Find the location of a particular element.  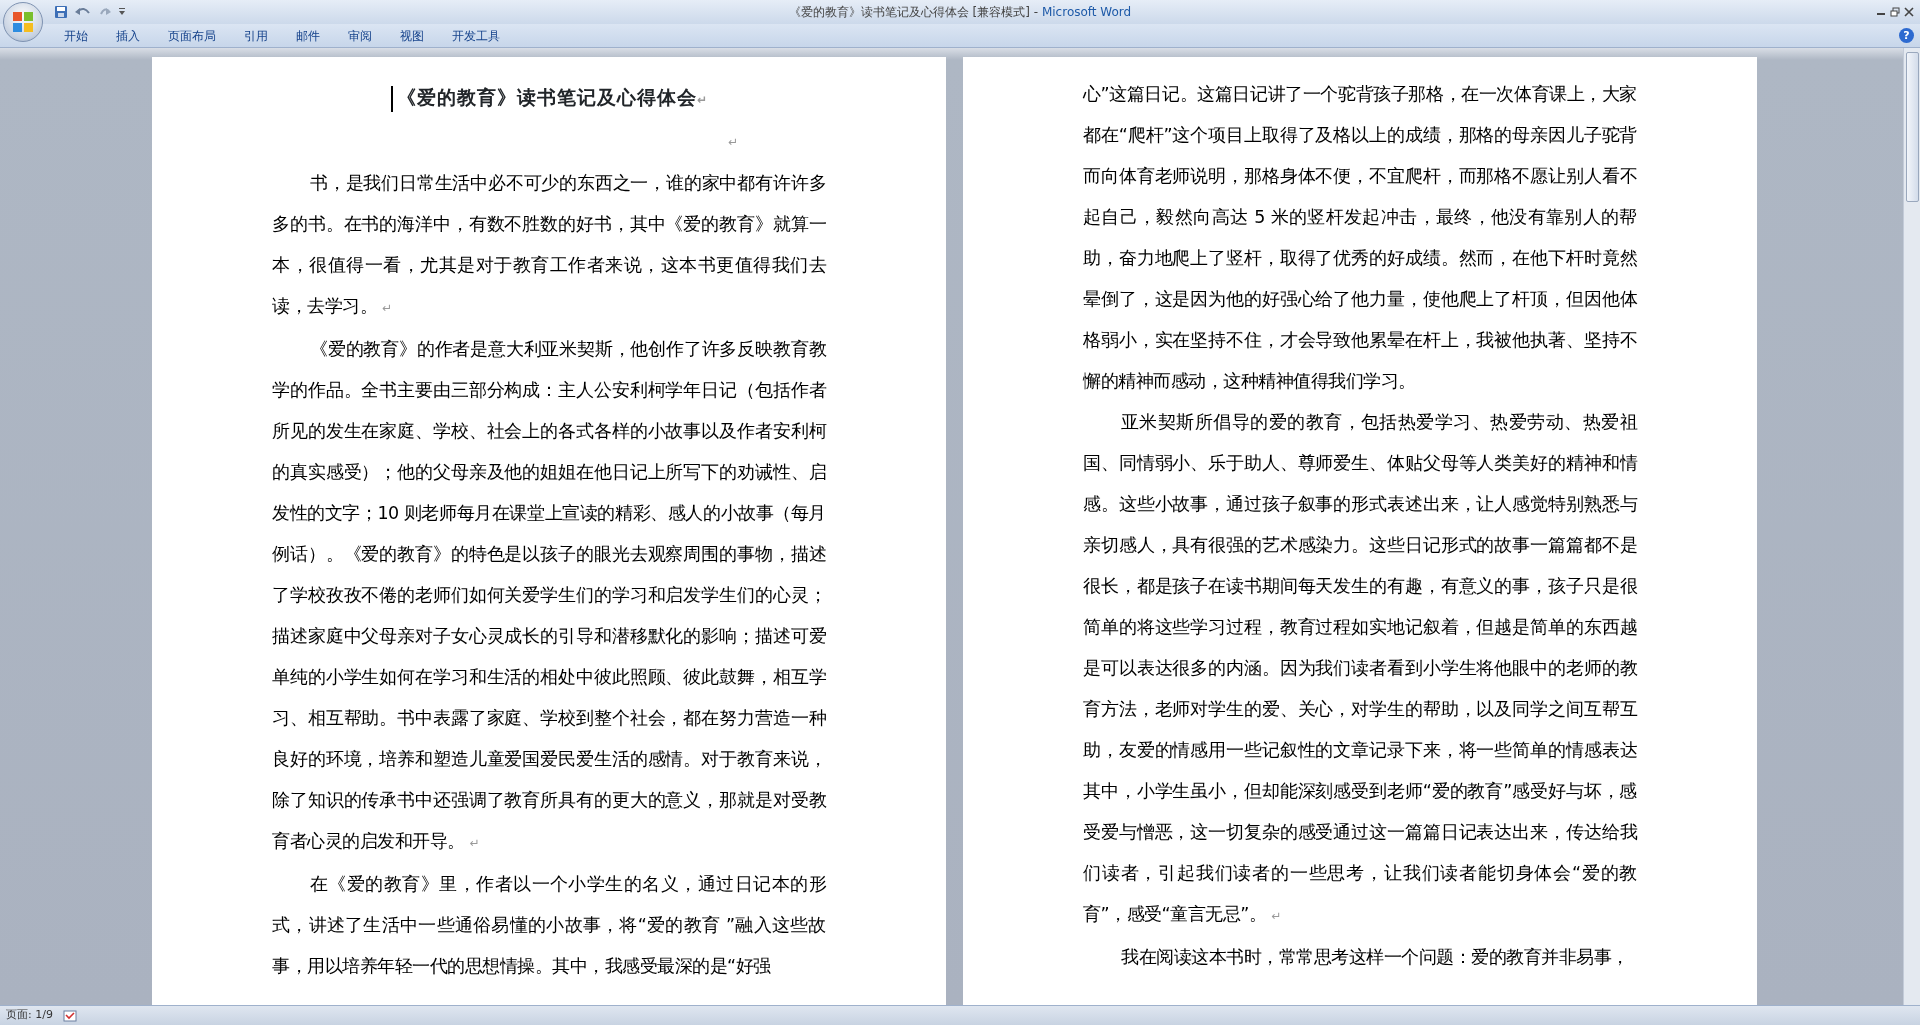

restore-icon is located at coordinates (1895, 12).